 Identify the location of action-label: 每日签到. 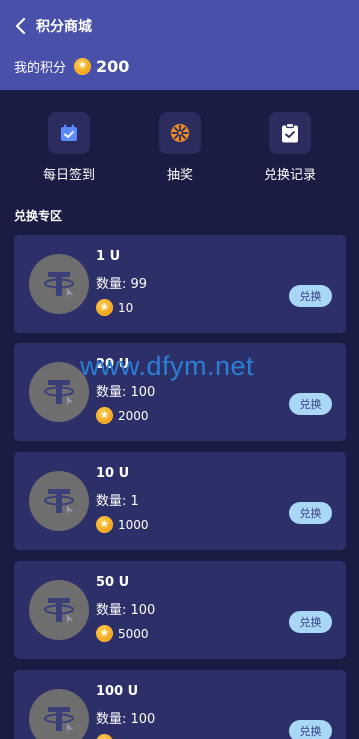
(68, 175).